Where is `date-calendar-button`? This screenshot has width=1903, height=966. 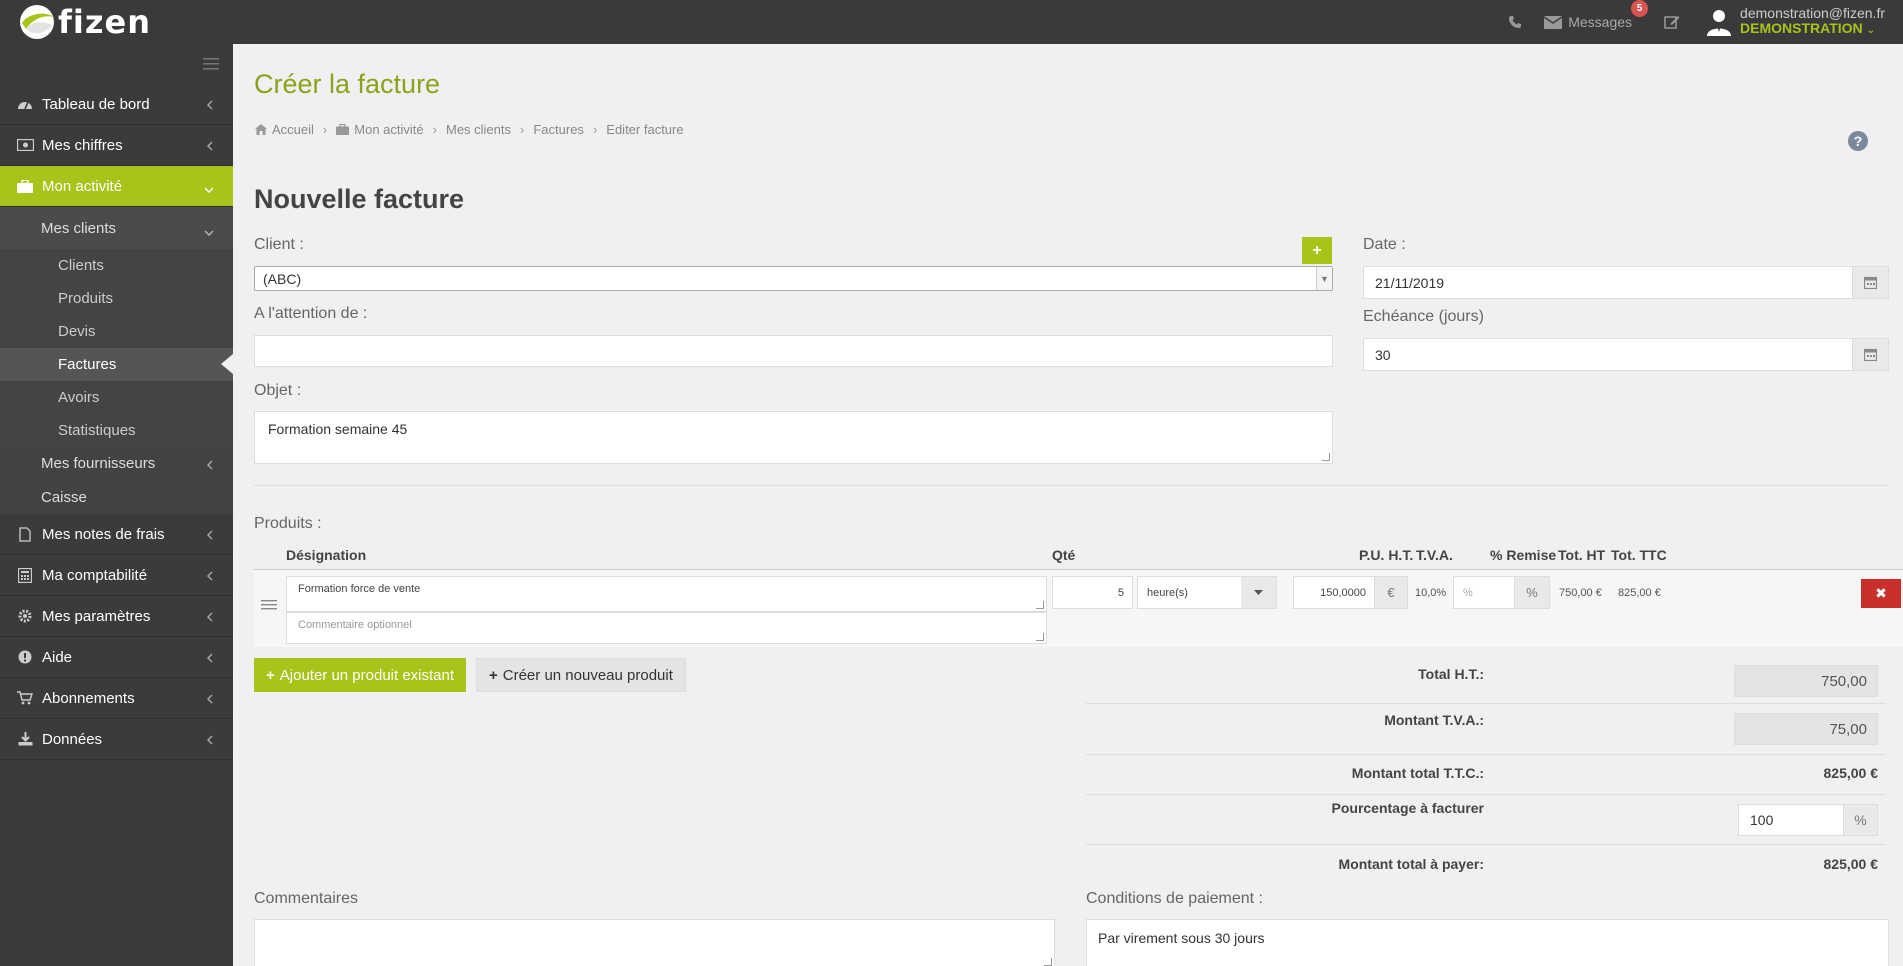
date-calendar-button is located at coordinates (1870, 282).